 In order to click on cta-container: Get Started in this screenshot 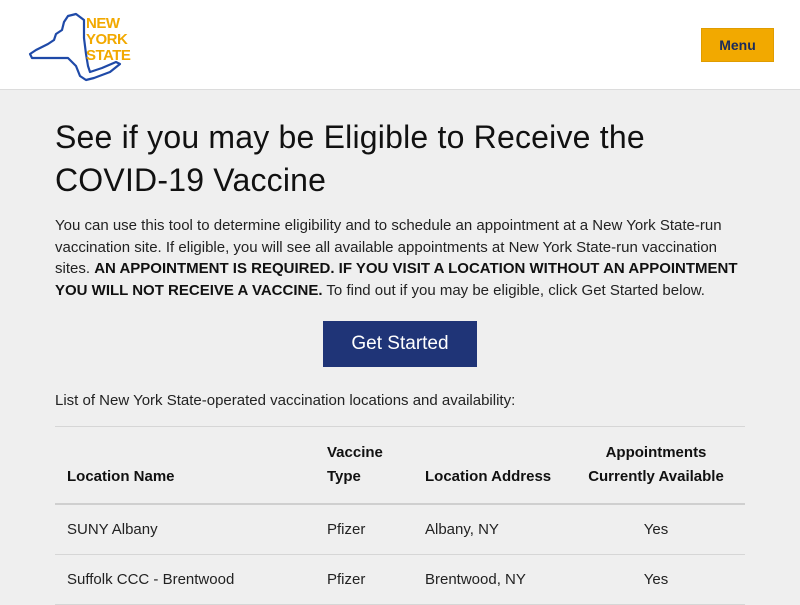, I will do `click(400, 344)`.